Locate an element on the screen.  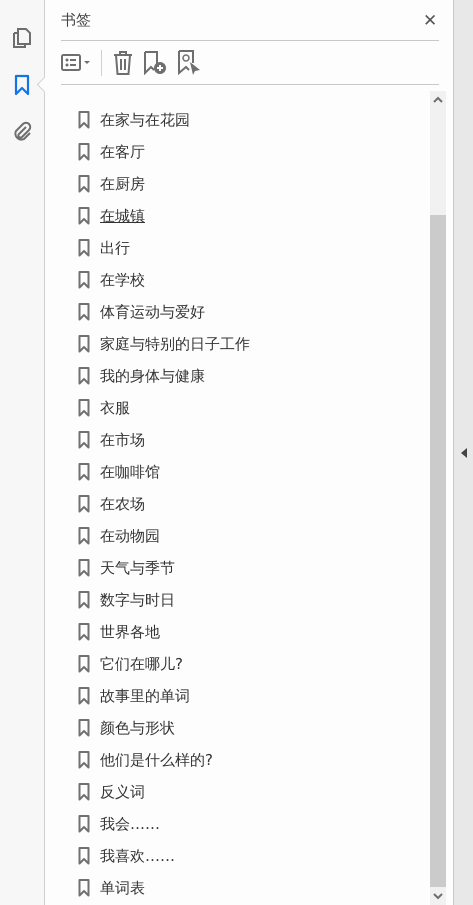
bookmark-item: 在城镇 is located at coordinates (122, 216).